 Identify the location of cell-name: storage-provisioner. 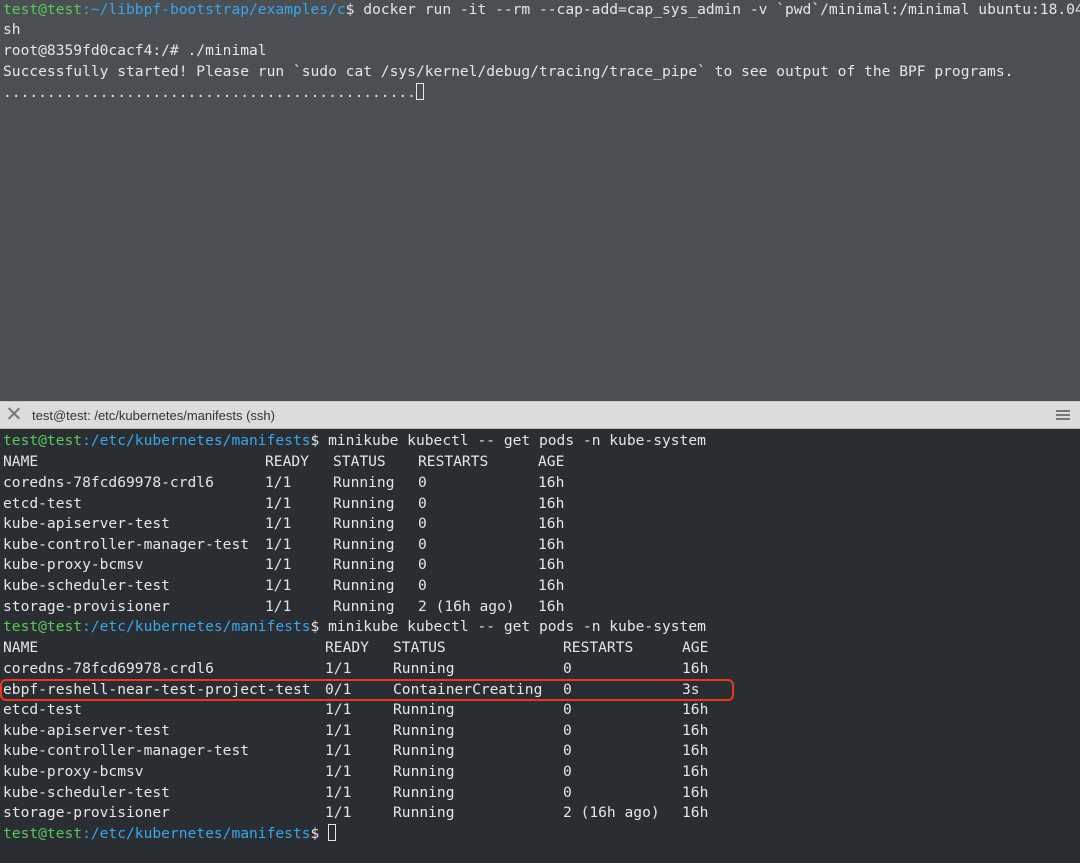
(86, 813).